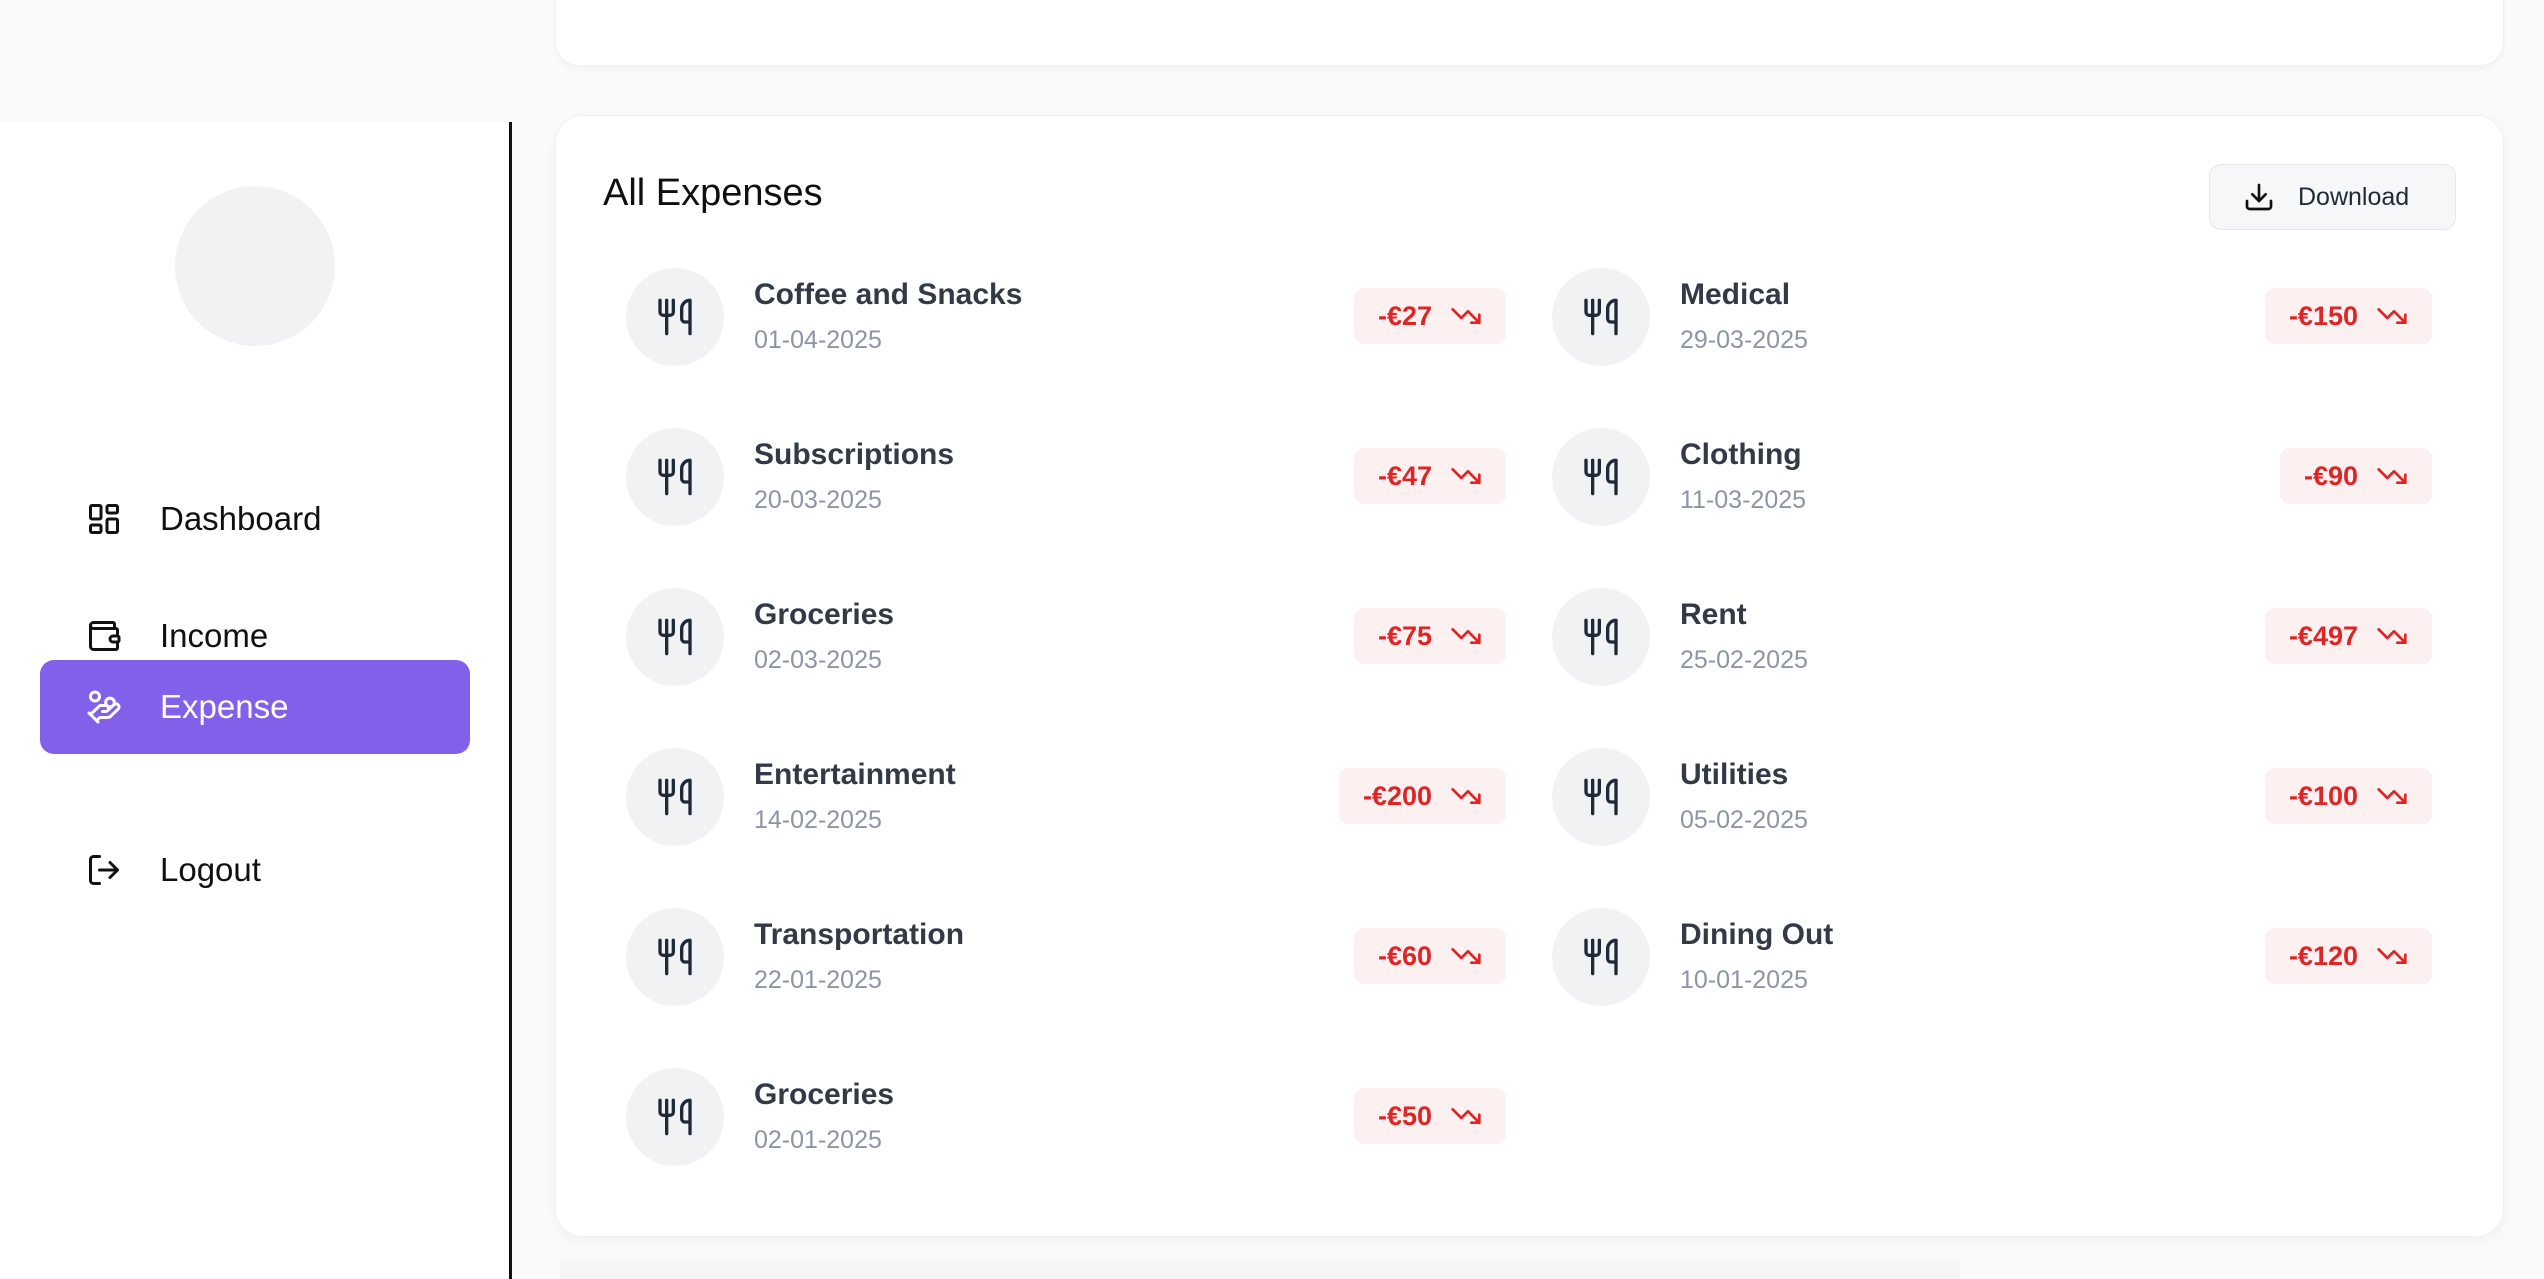  Describe the element at coordinates (1066, 1118) in the screenshot. I see `expense-row: Groceries 02-01-2025 -€50` at that location.